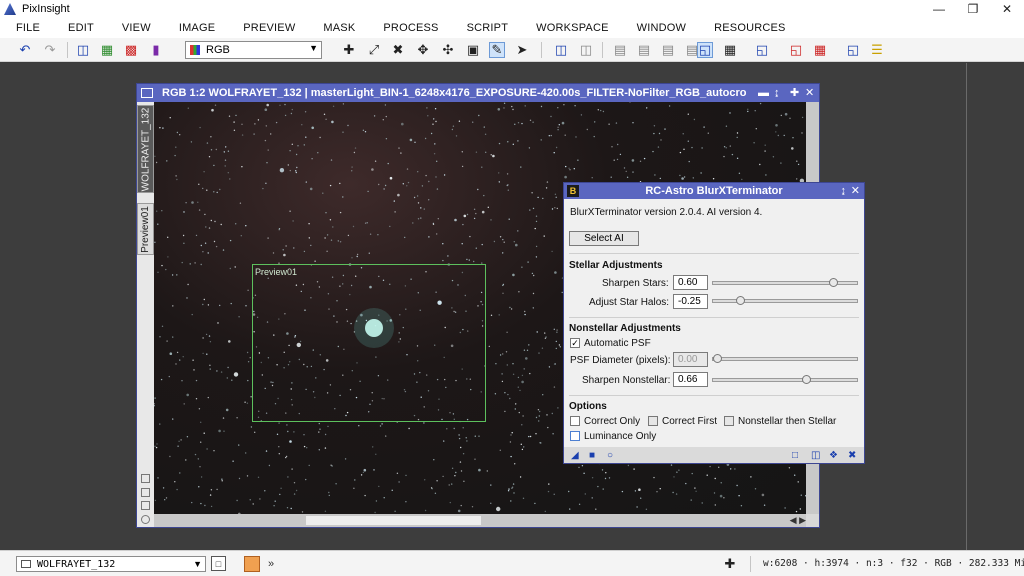 This screenshot has height=576, width=1024. I want to click on nonstellar-heading: Nonstellar Adjustments, so click(625, 328).